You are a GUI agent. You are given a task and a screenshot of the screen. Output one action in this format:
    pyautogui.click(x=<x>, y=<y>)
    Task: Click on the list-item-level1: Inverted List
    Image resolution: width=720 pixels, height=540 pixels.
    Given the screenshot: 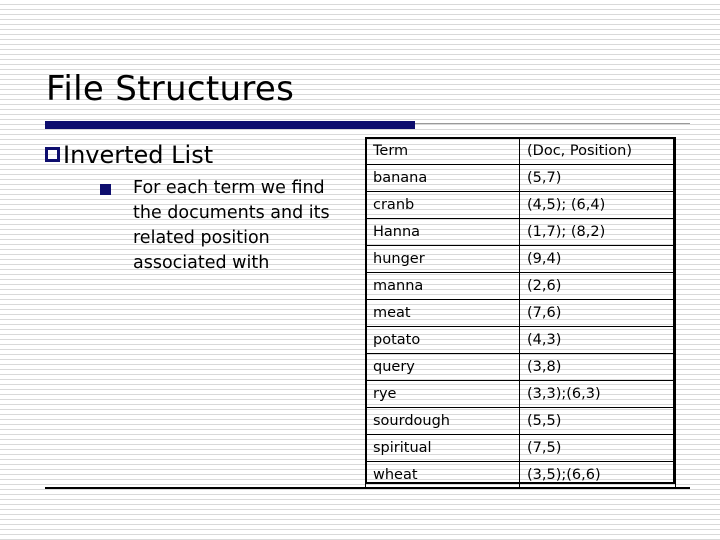 What is the action you would take?
    pyautogui.click(x=200, y=155)
    